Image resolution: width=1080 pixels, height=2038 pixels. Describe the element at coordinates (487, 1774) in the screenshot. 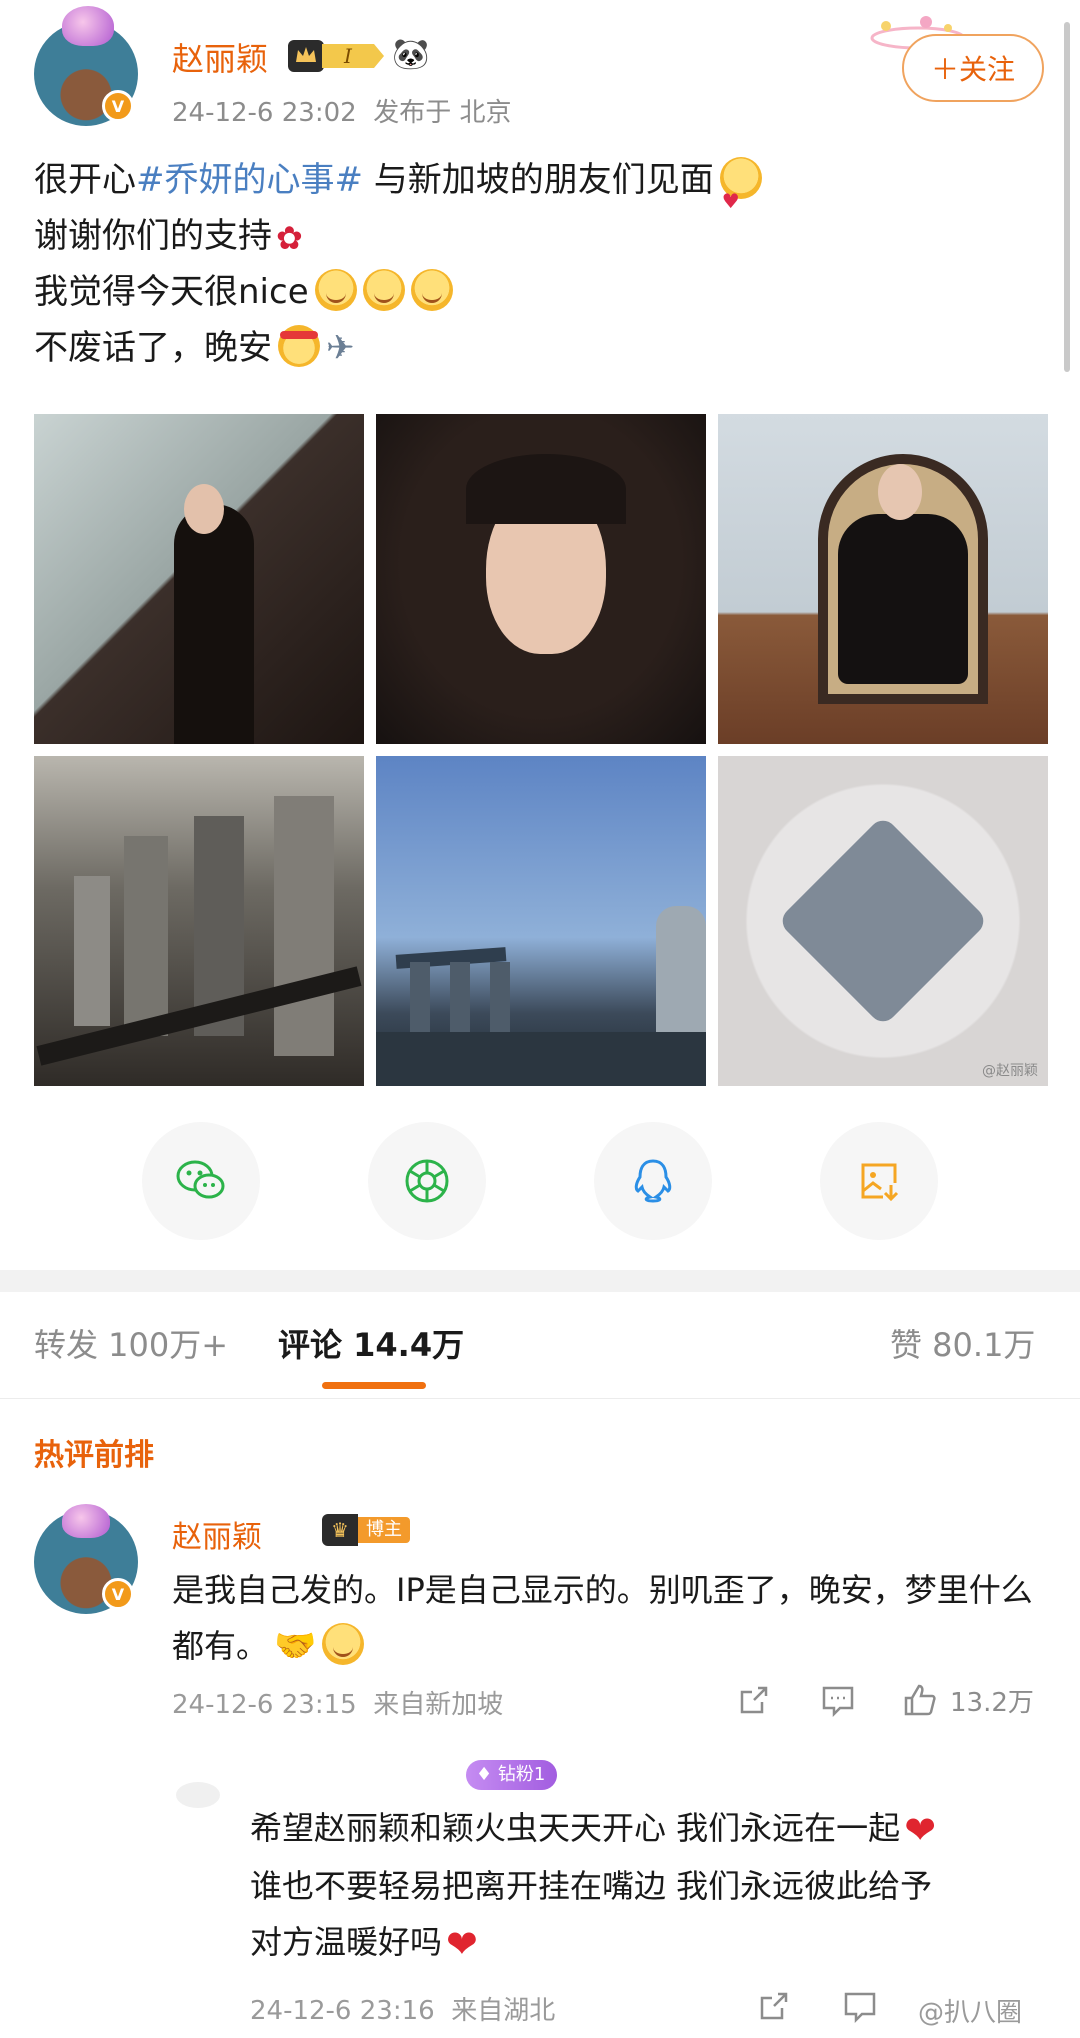

I see `diamond-icon: ♦` at that location.